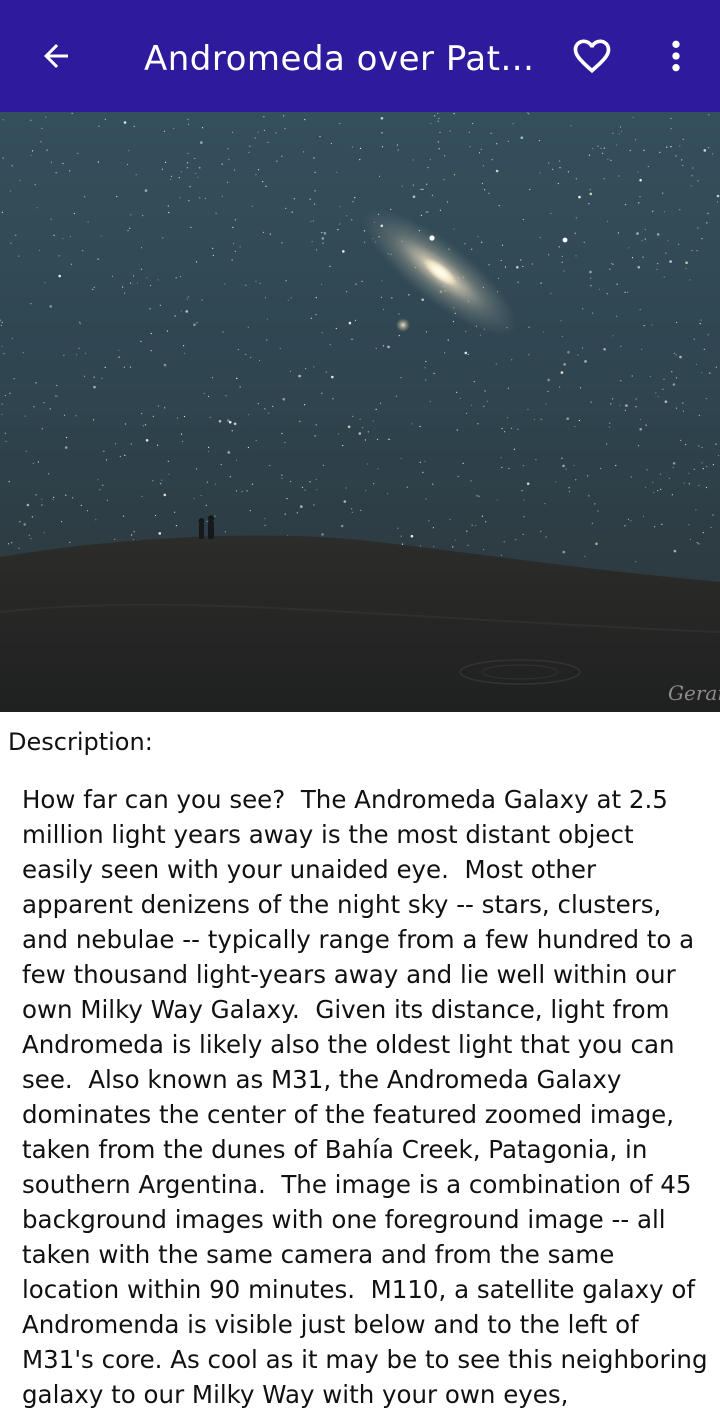 This screenshot has height=1412, width=720. I want to click on favorite-button, so click(592, 56).